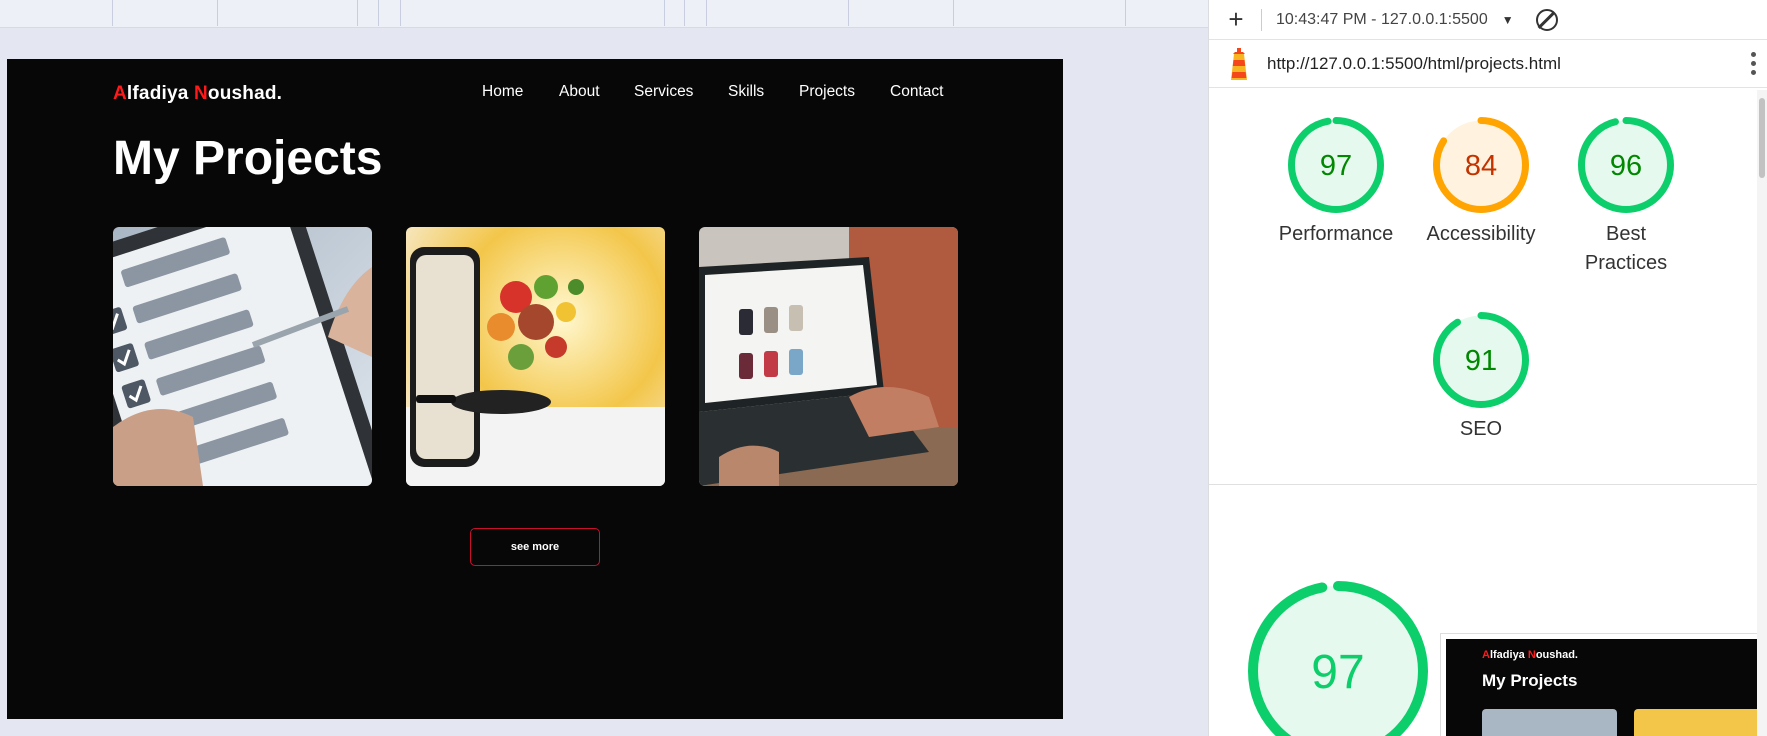  What do you see at coordinates (605, 14) in the screenshot?
I see `ruler-strip` at bounding box center [605, 14].